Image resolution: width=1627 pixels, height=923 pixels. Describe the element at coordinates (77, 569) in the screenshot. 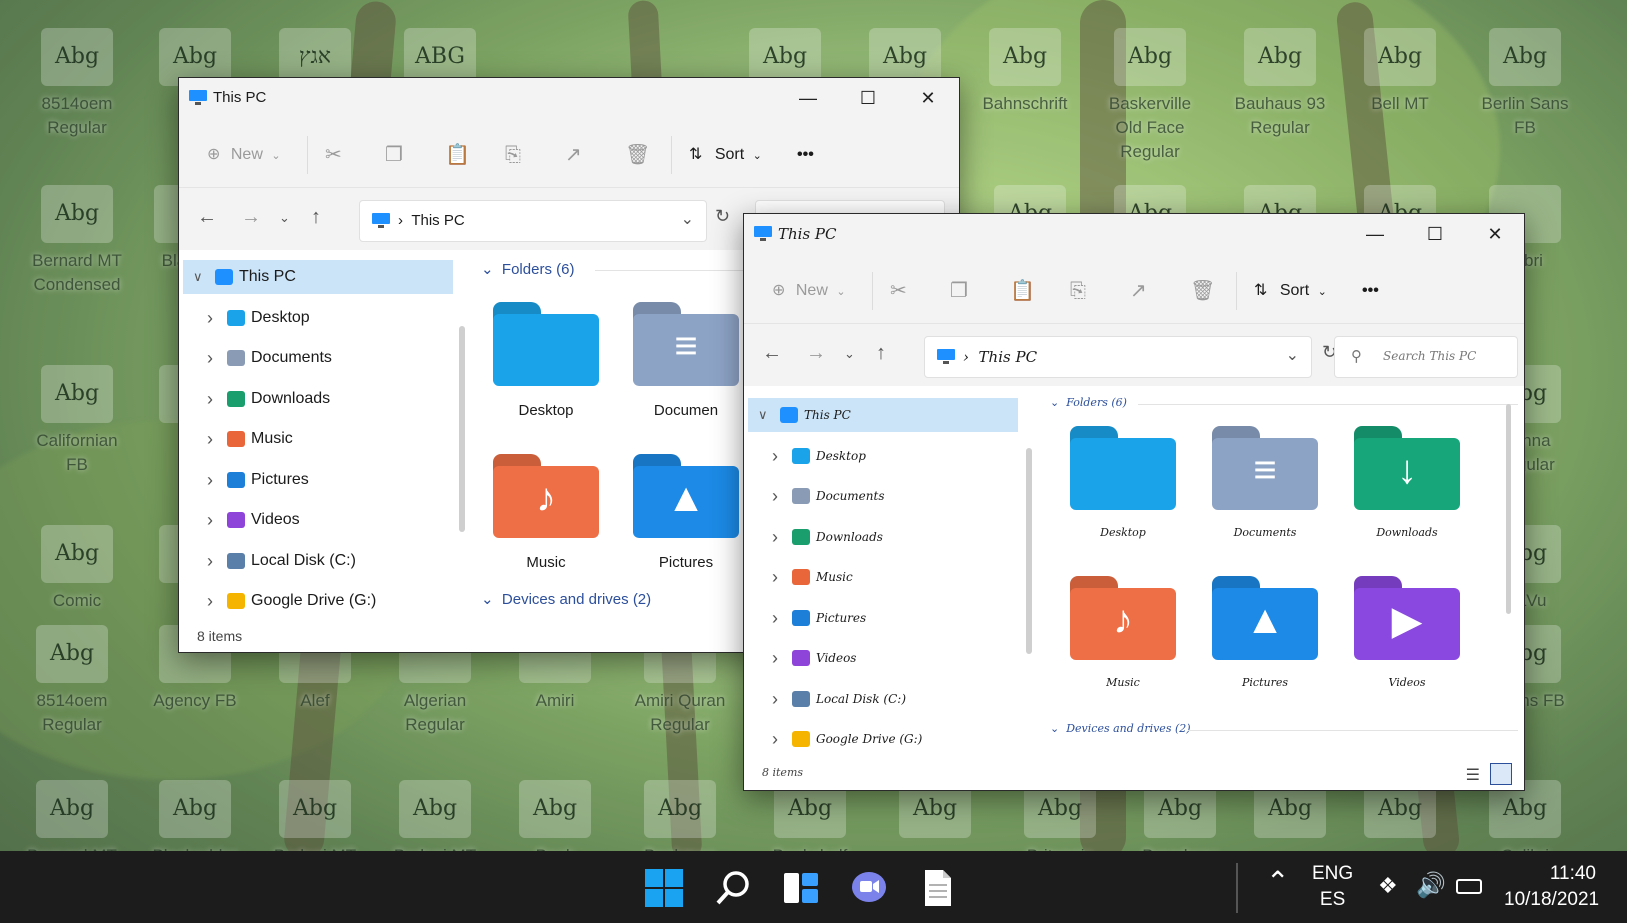

I see `desktop-font-icon: Abg Comic` at that location.